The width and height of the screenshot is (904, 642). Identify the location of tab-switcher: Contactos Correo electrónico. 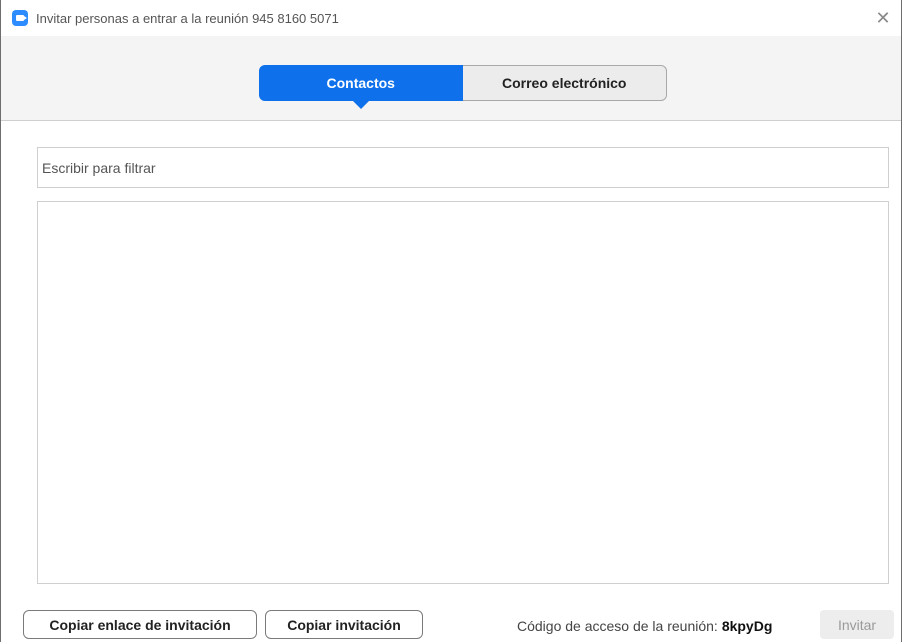
(463, 87).